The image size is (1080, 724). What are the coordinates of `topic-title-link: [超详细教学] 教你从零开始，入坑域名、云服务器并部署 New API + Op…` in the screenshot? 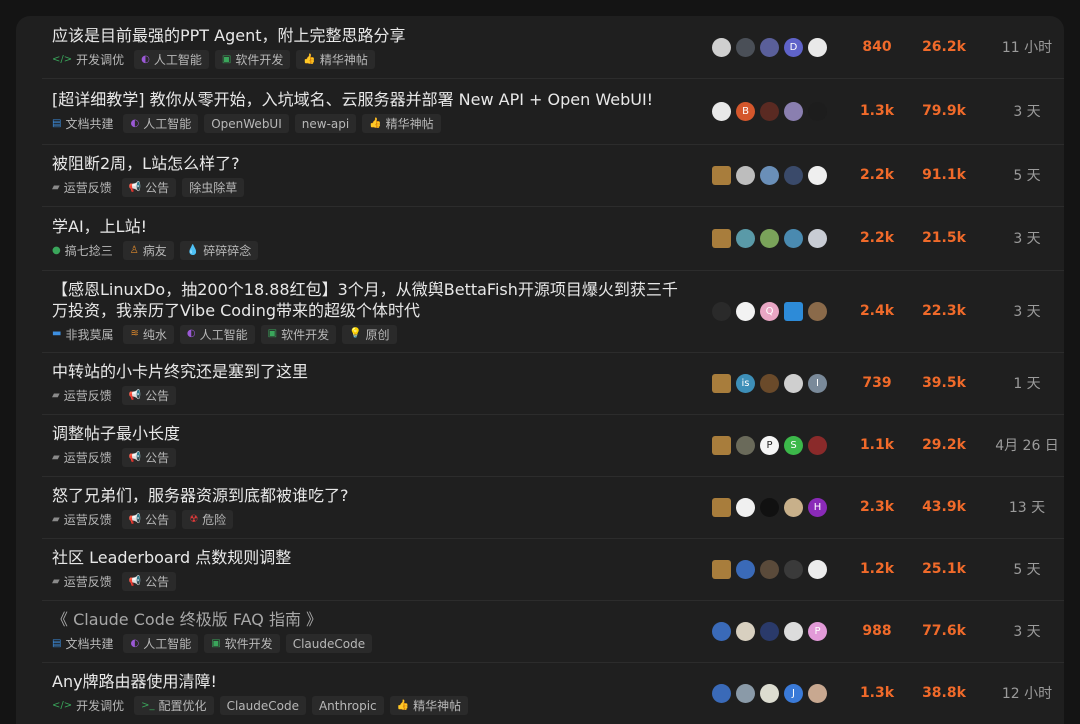 It's located at (372, 99).